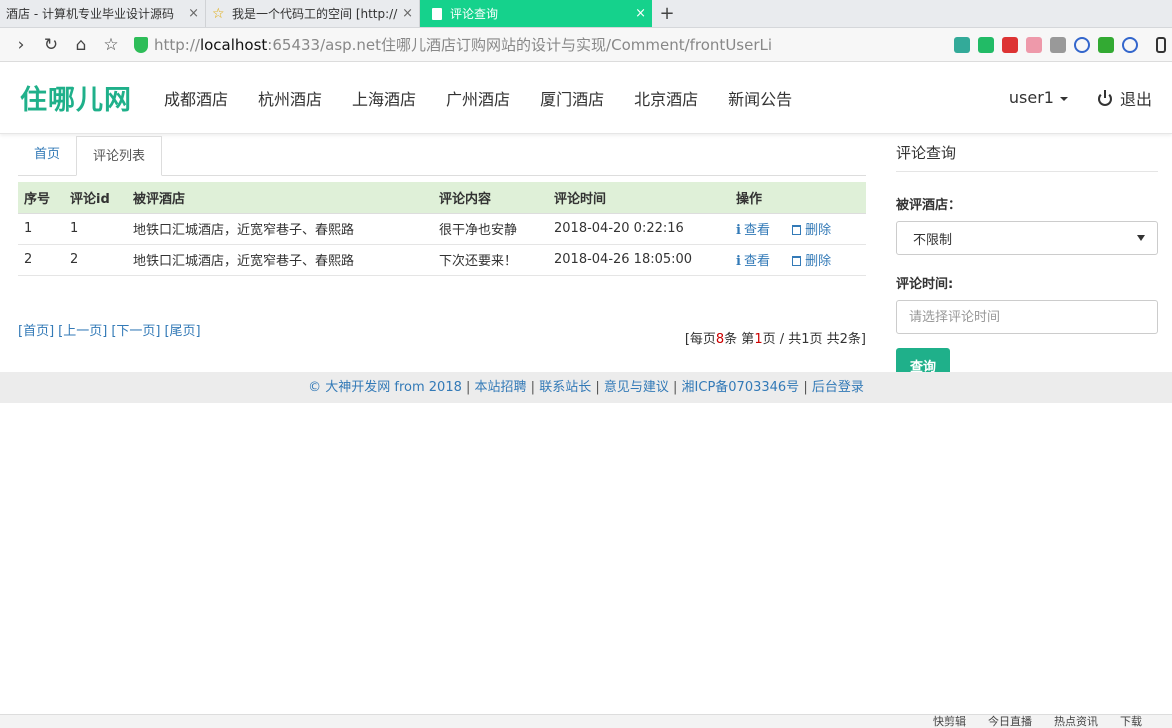 The width and height of the screenshot is (1172, 728). I want to click on last-page-link: [尾页], so click(182, 331).